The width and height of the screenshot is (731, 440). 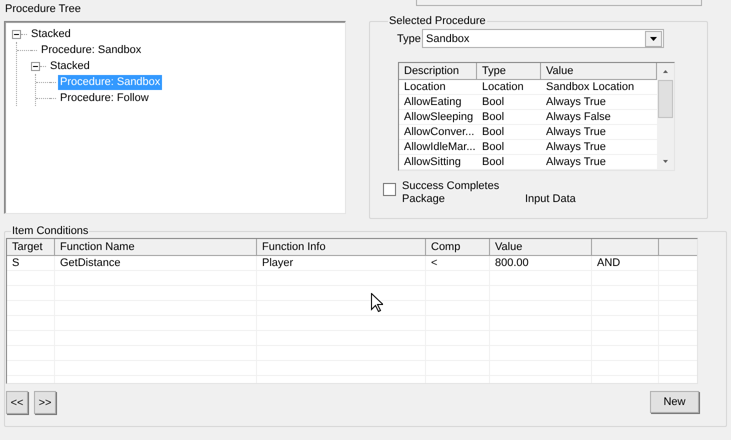 I want to click on checkbox, so click(x=389, y=189).